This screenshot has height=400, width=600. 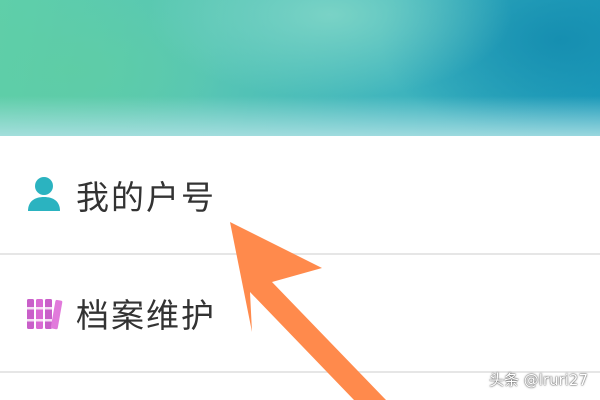 I want to click on banner-fade, so click(x=300, y=116).